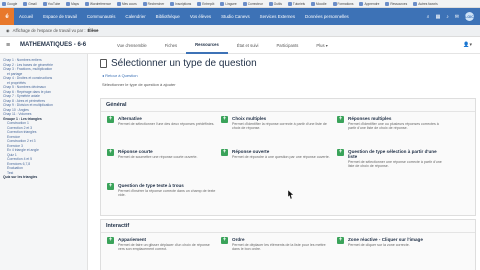  What do you see at coordinates (457, 17) in the screenshot?
I see `chat-icon: ✉` at bounding box center [457, 17].